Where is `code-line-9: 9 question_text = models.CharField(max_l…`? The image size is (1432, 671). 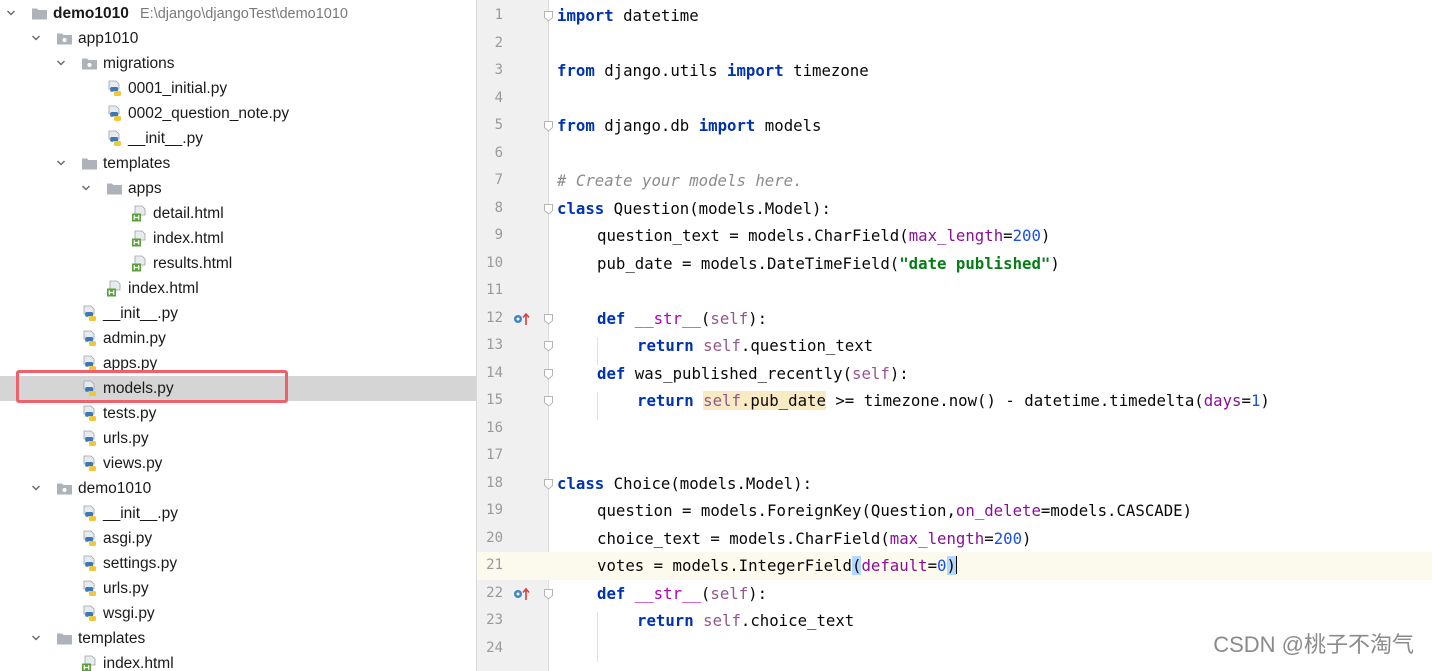 code-line-9: 9 question_text = models.CharField(max_l… is located at coordinates (954, 236).